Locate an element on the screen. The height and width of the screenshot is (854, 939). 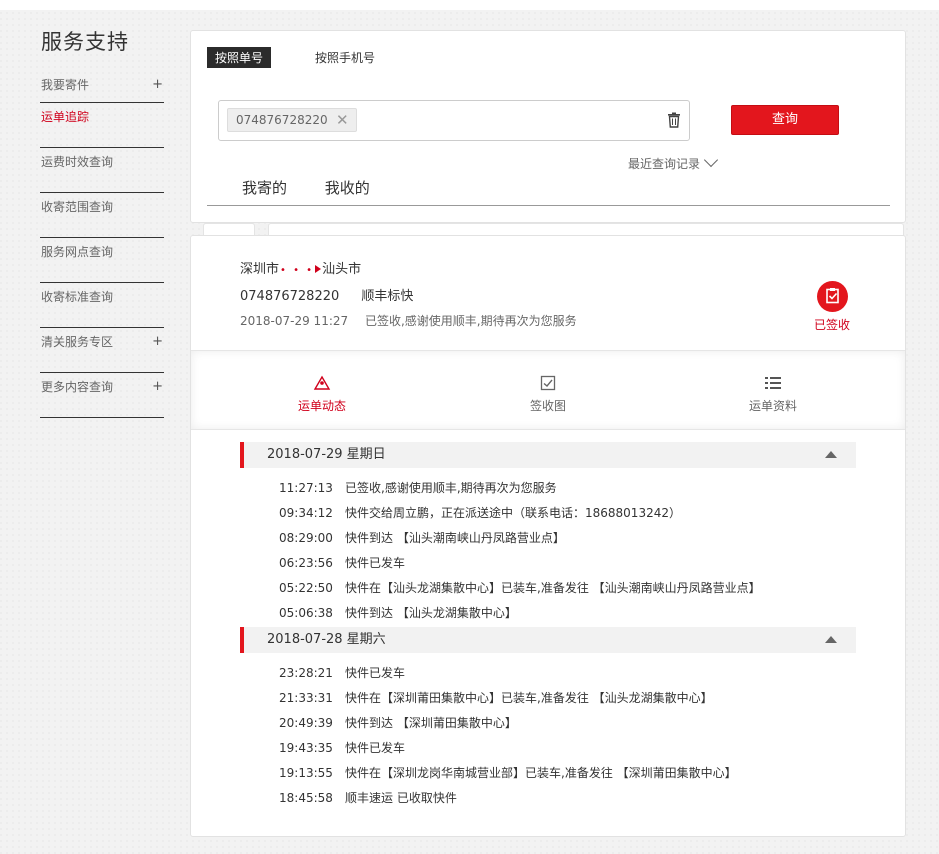
day-date: 2018-07-28 星期六 is located at coordinates (326, 639).